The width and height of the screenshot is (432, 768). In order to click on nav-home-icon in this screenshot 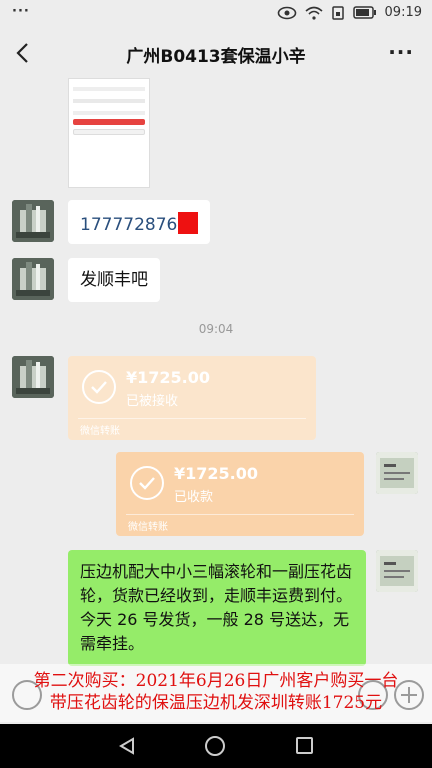, I will do `click(215, 746)`.